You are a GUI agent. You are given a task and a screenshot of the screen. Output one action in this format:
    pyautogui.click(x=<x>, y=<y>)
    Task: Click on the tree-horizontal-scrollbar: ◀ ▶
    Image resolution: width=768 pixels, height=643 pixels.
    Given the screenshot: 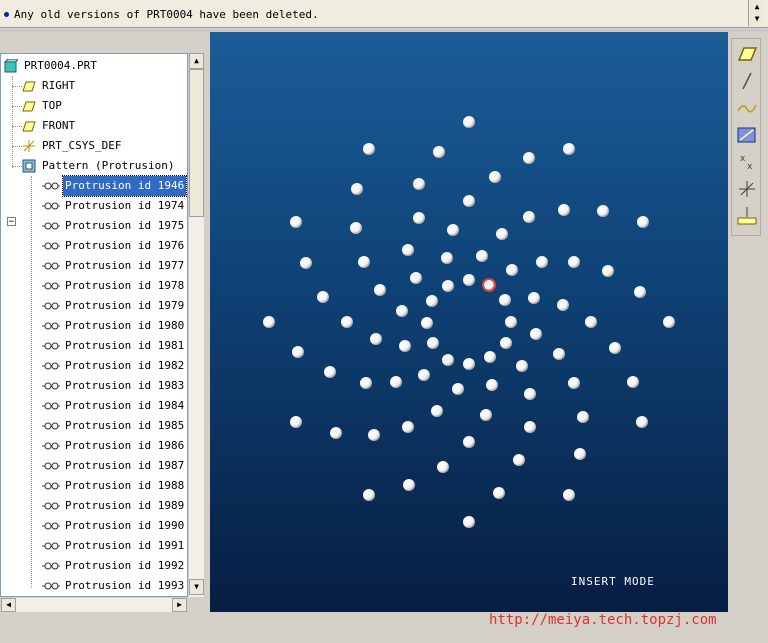 What is the action you would take?
    pyautogui.click(x=94, y=605)
    